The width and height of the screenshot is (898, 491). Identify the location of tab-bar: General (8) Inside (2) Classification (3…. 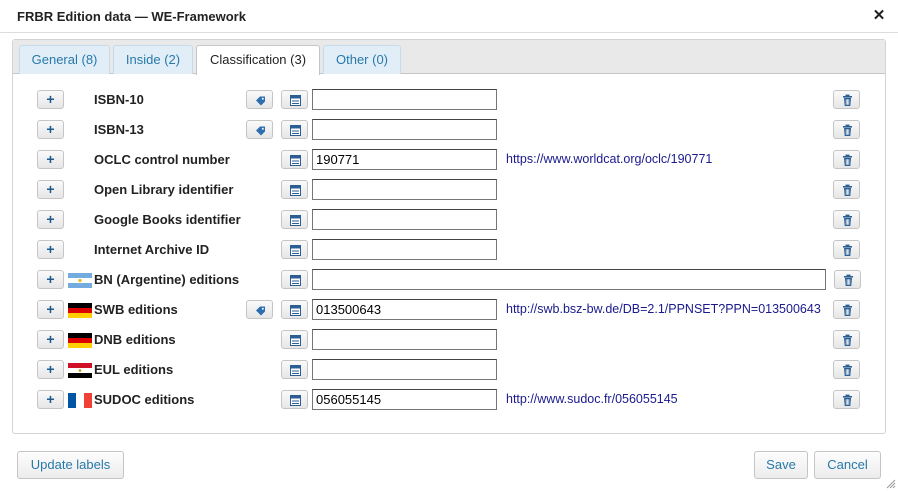
(449, 57).